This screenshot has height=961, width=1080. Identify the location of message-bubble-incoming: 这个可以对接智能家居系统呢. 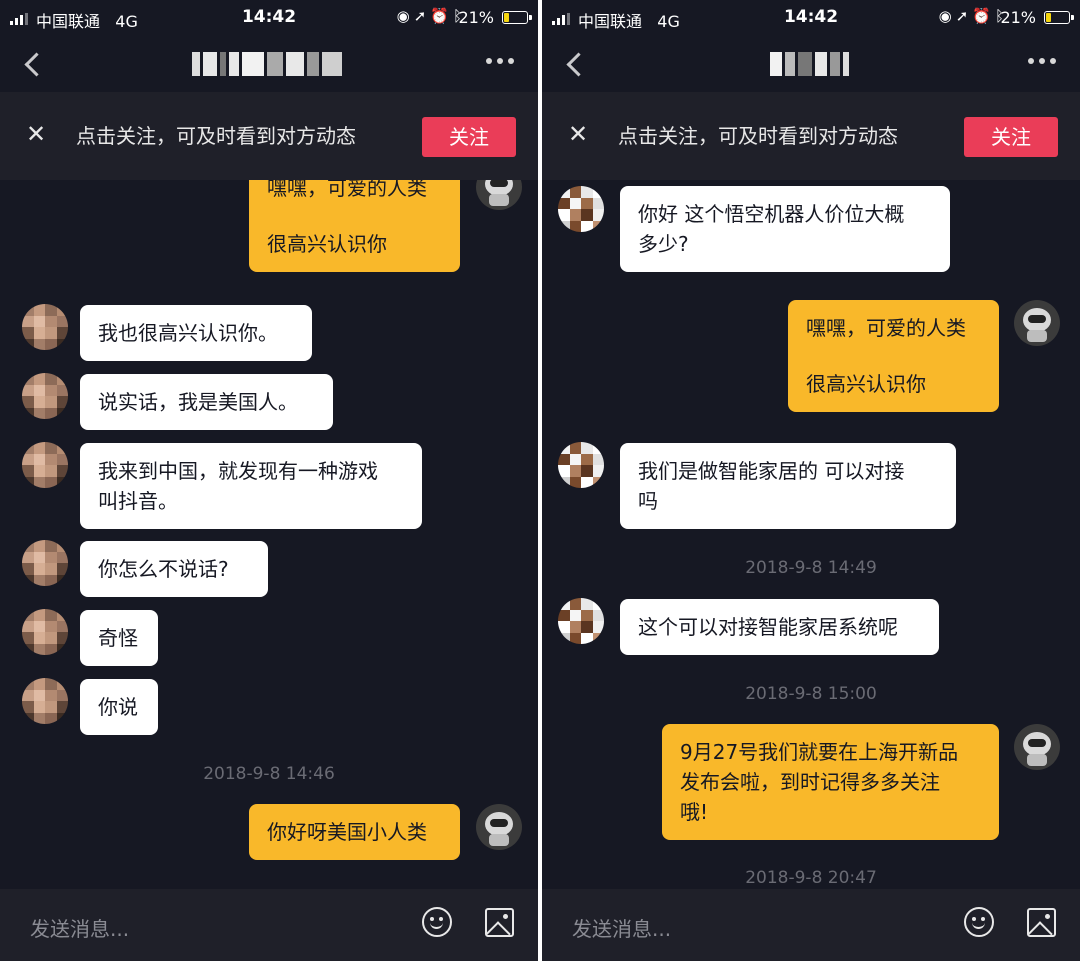
(779, 627).